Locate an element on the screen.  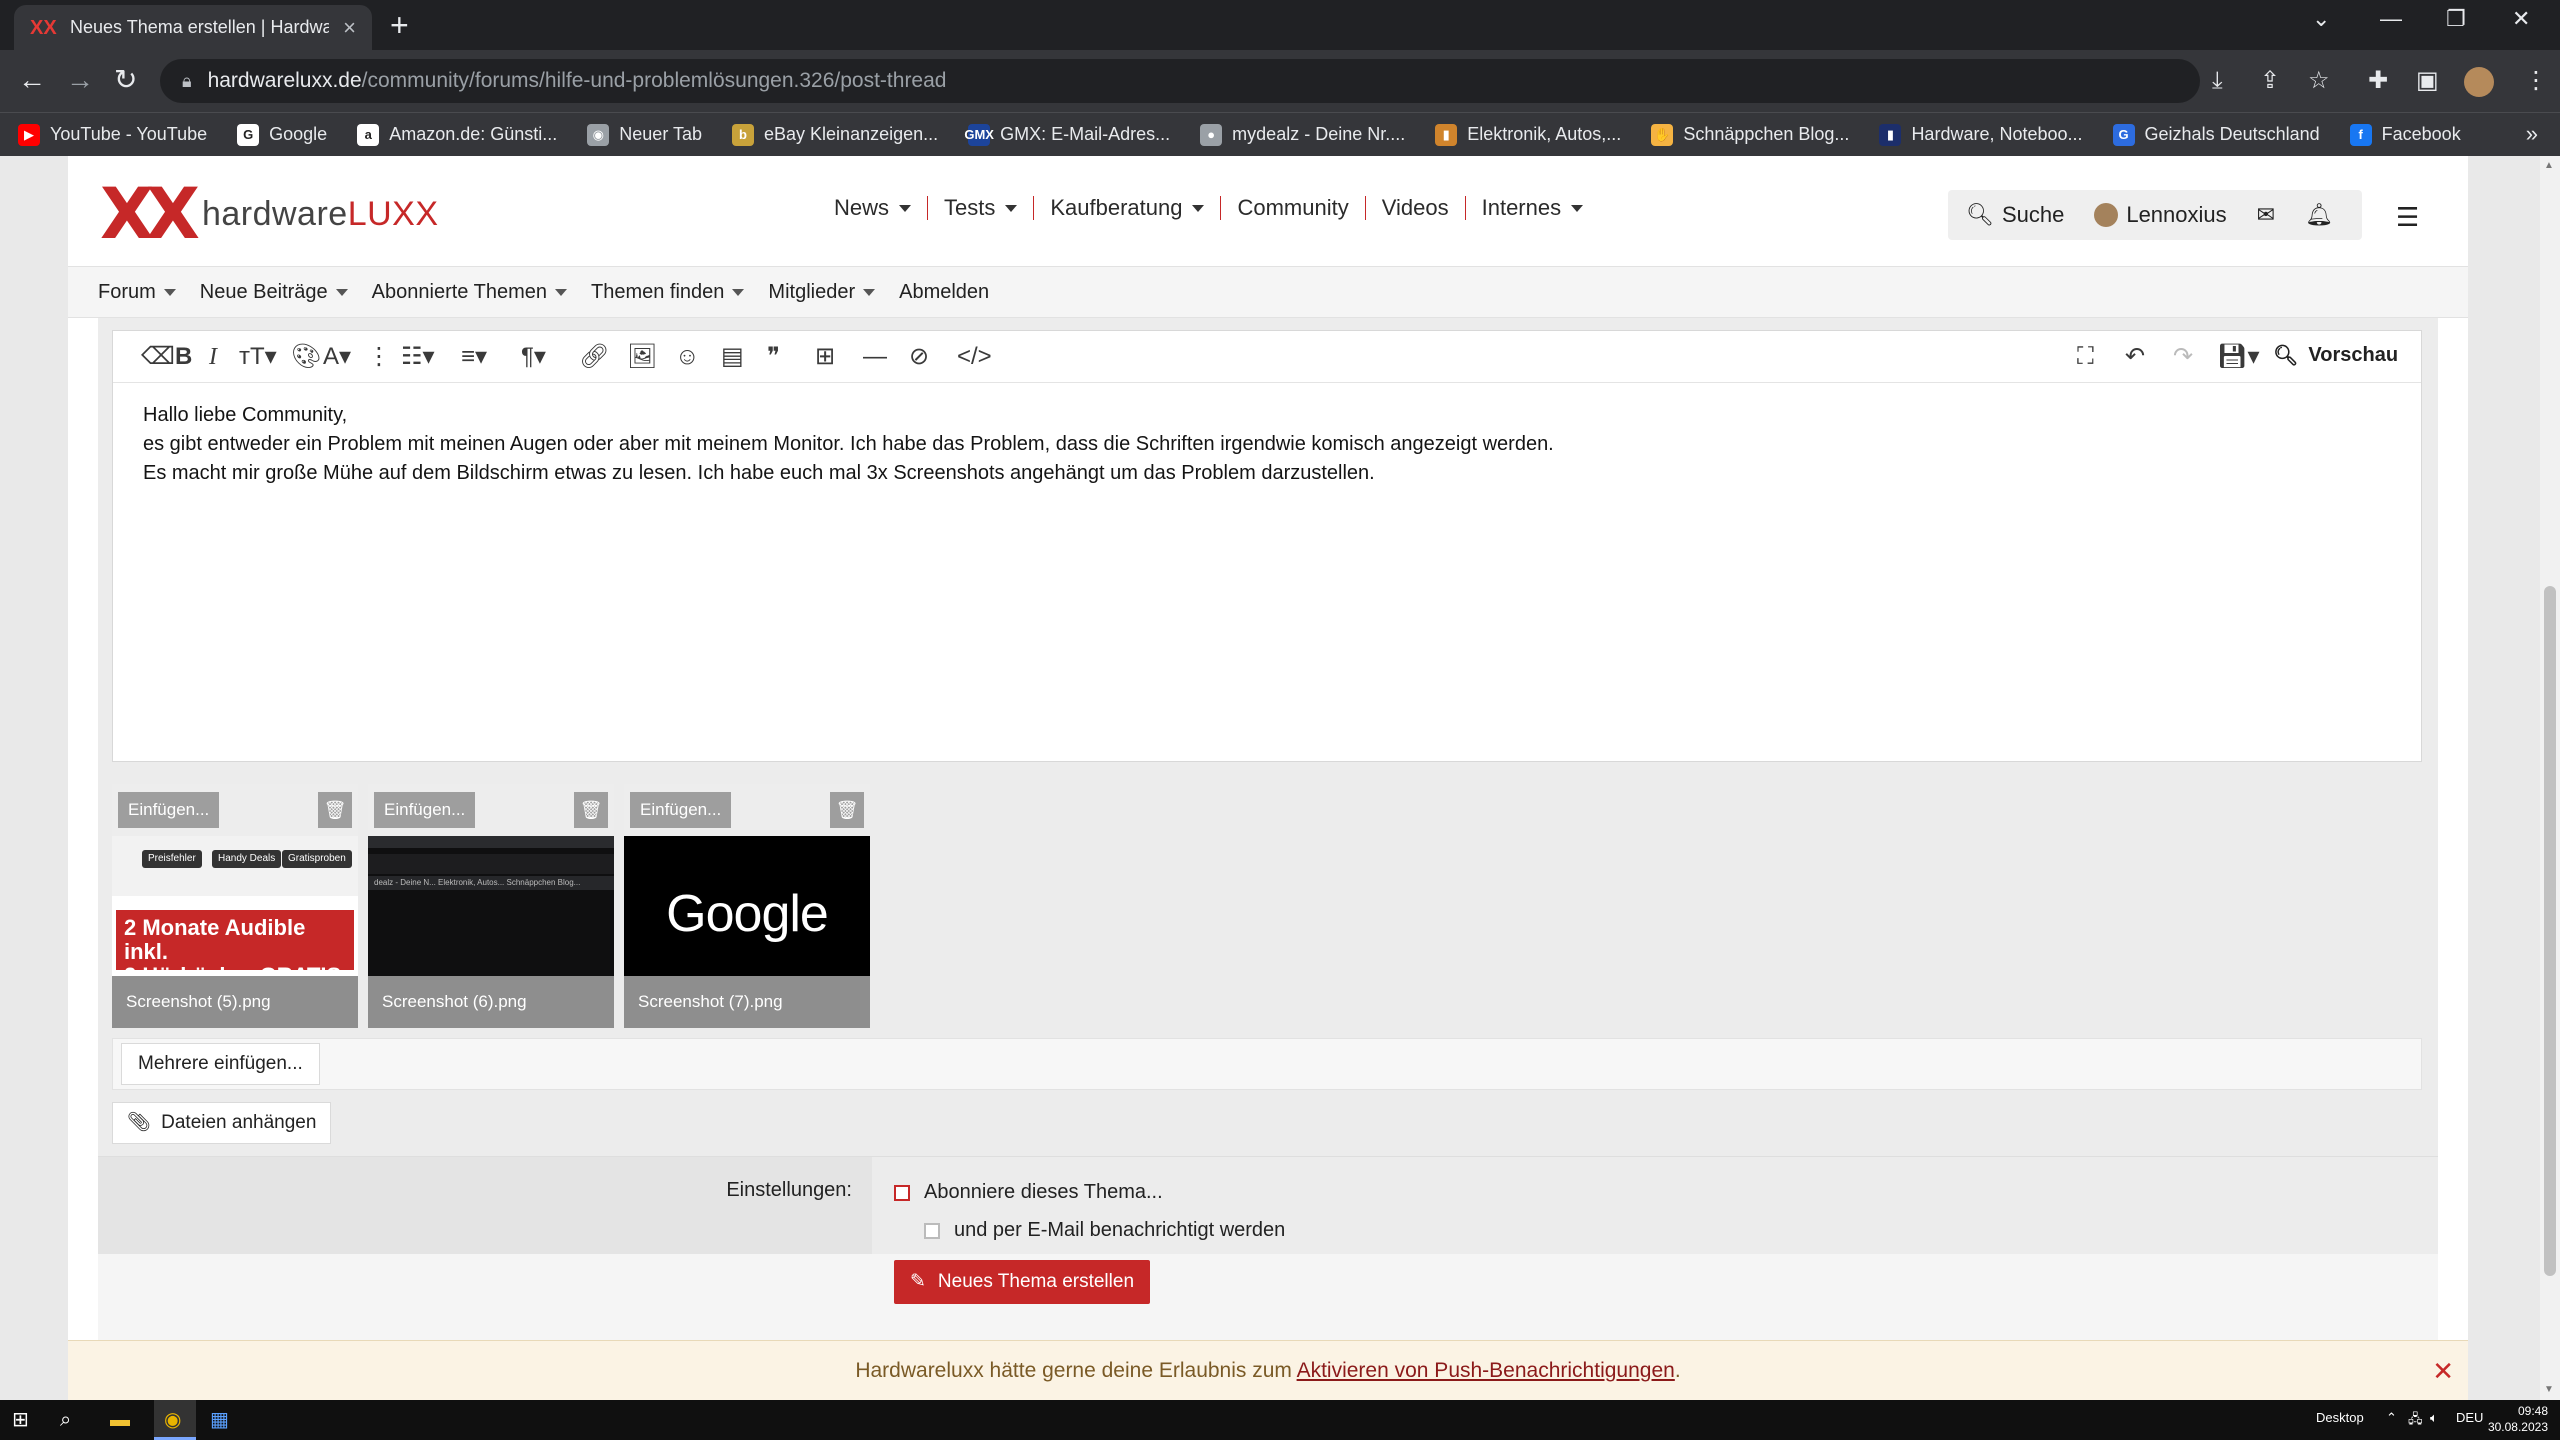
tab-search-chevron-icon: ⌄ is located at coordinates (2321, 19).